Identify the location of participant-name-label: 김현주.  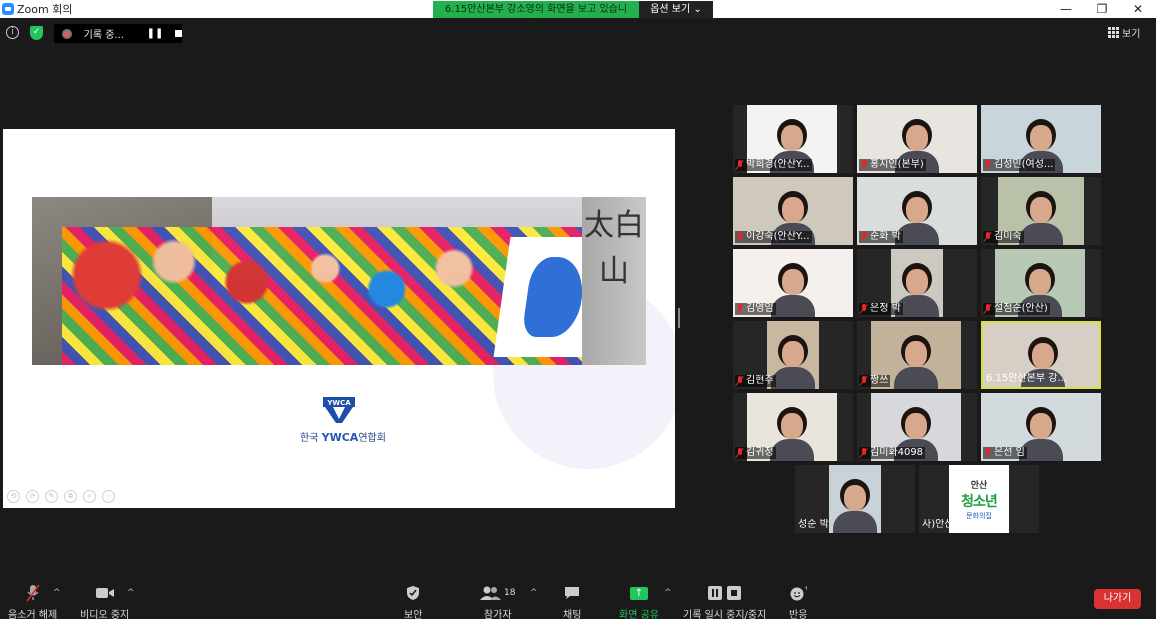
(755, 381).